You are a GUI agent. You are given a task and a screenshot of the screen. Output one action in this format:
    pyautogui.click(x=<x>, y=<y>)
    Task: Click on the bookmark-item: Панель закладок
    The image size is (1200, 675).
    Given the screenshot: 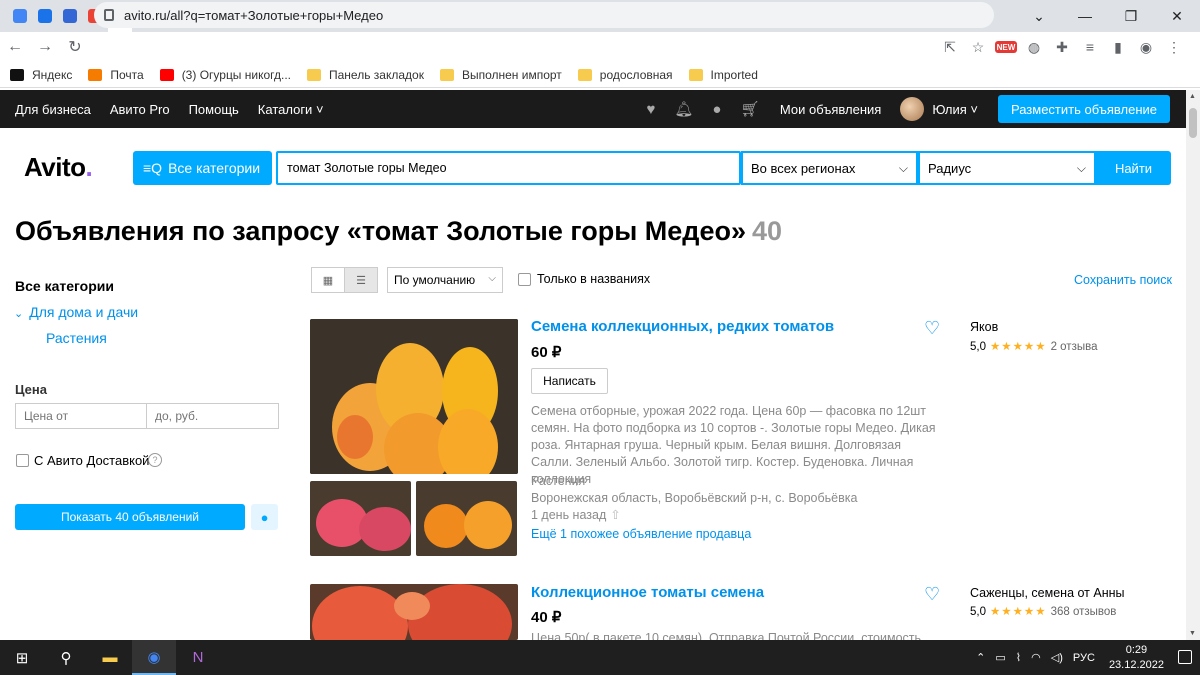 What is the action you would take?
    pyautogui.click(x=365, y=75)
    